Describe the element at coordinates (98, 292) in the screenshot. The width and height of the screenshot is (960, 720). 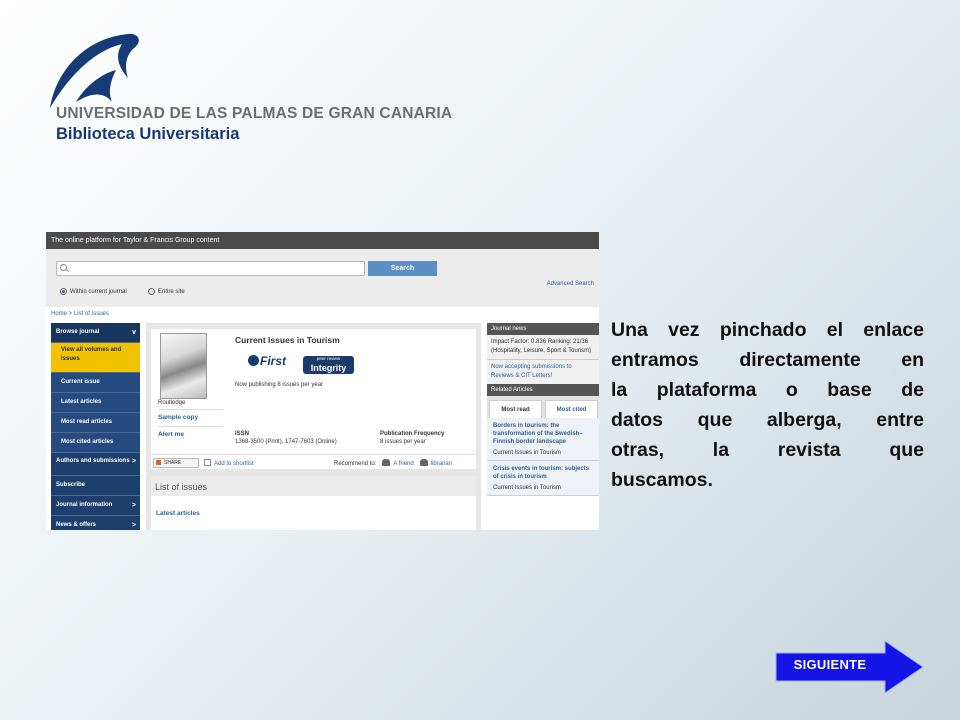
I see `scope-label-journal: Within current journal` at that location.